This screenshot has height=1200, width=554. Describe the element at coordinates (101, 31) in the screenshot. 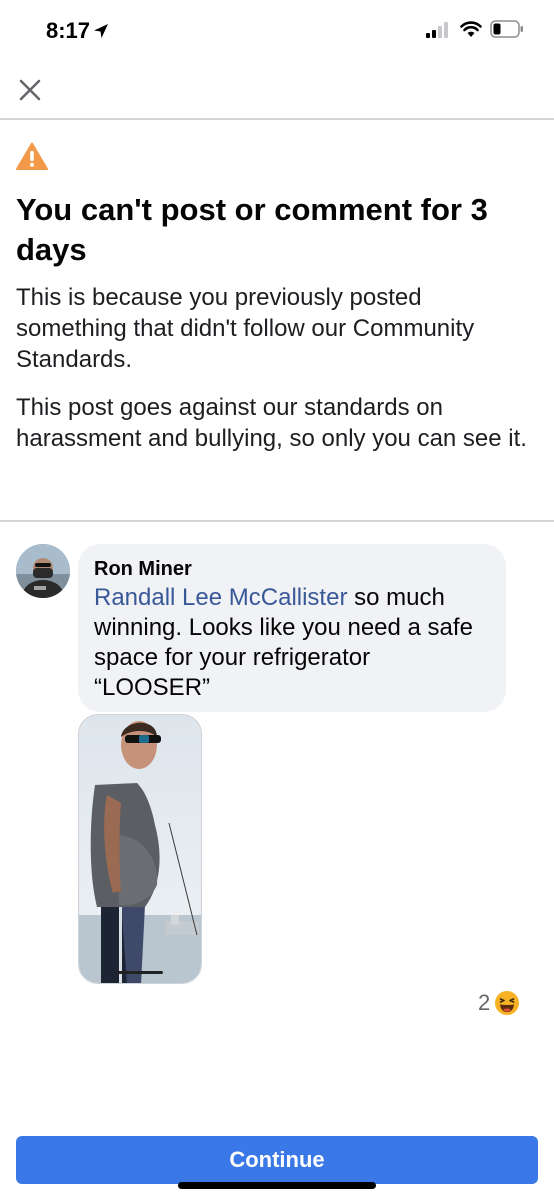

I see `location-arrow-icon` at that location.